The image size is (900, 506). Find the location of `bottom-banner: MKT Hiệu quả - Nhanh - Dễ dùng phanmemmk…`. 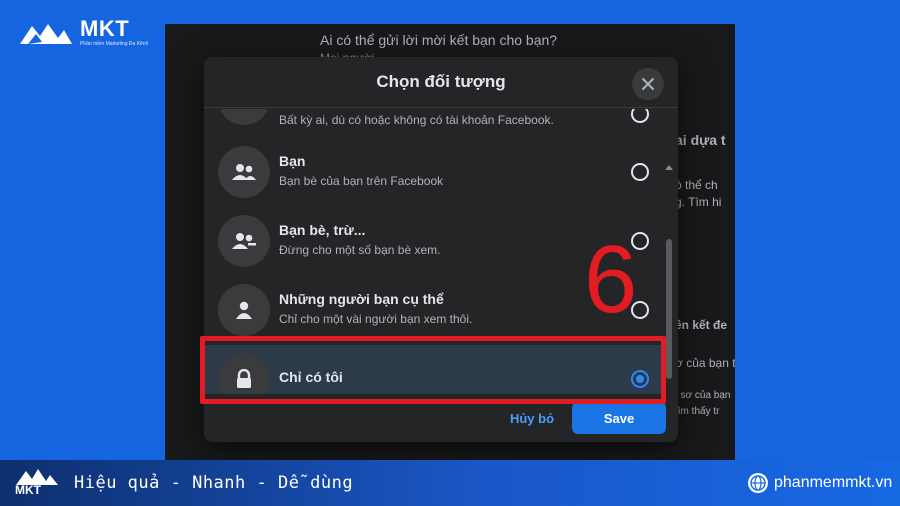

bottom-banner: MKT Hiệu quả - Nhanh - Dễ dùng phanmemmk… is located at coordinates (450, 483).